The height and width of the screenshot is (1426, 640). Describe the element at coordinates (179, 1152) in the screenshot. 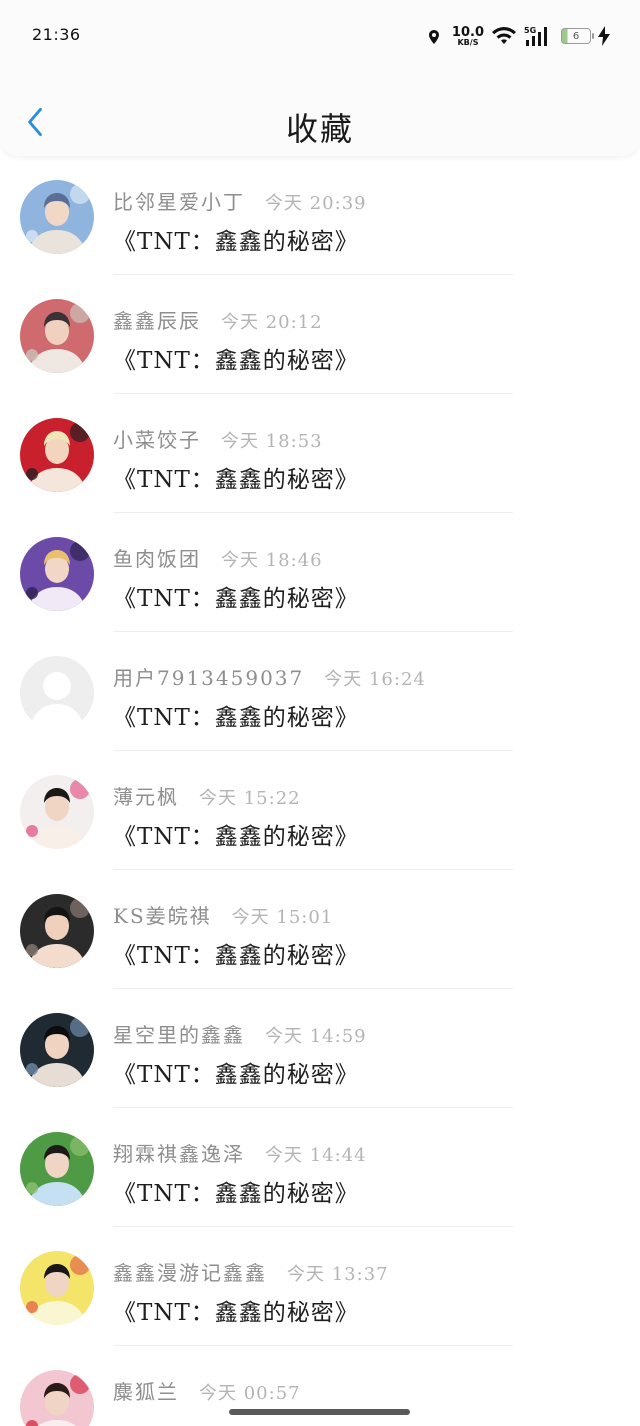

I see `username: 翔霖祺鑫逸泽` at that location.